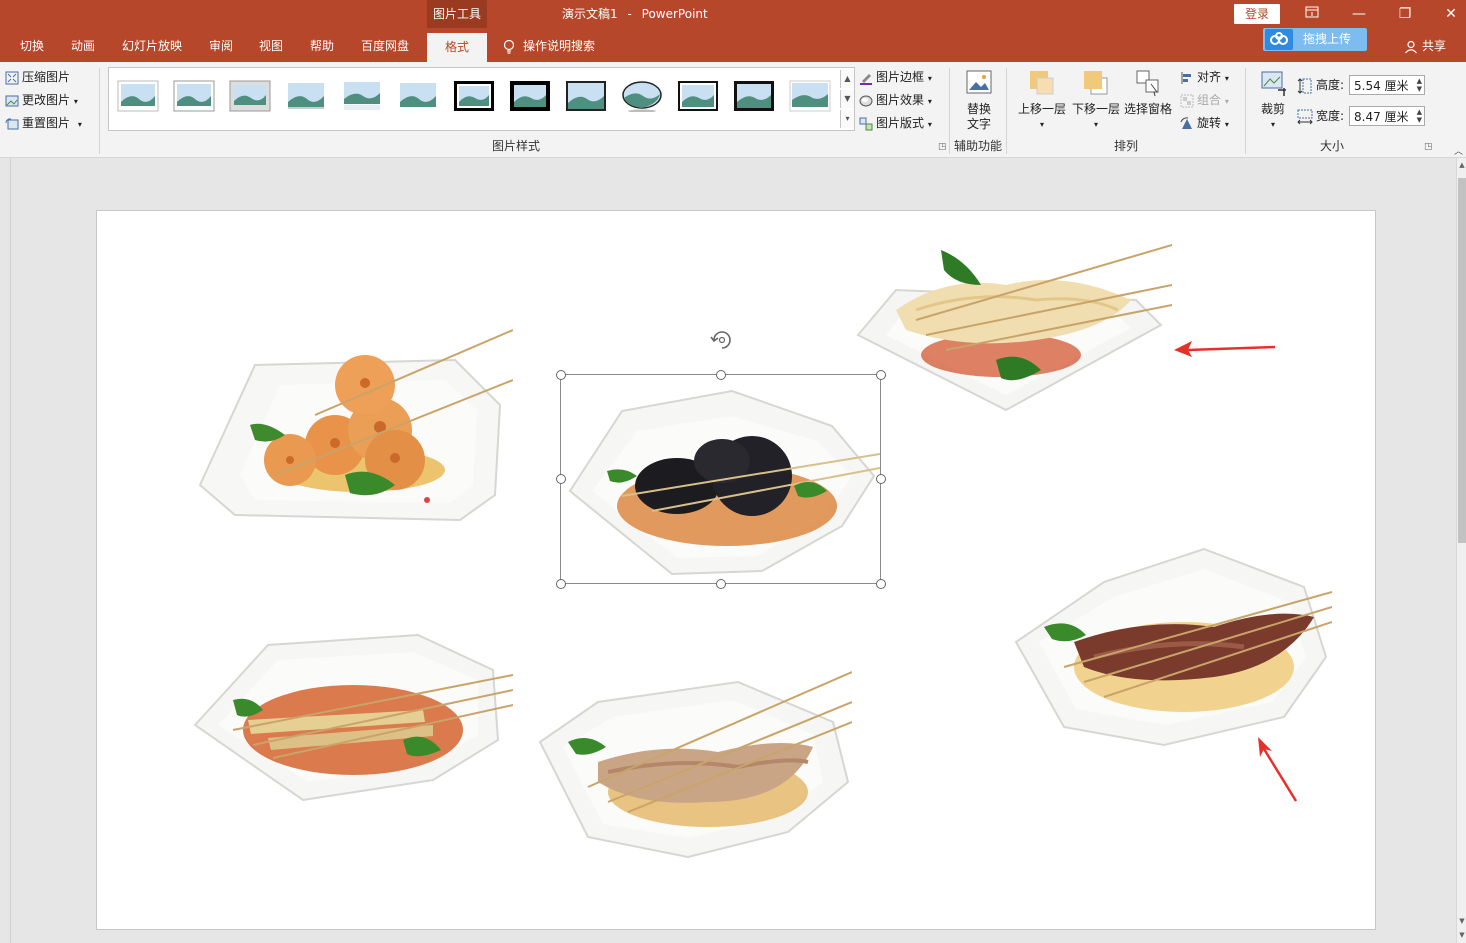 The height and width of the screenshot is (943, 1466). I want to click on change-picture-button: 更改图片 ▾, so click(41, 101).